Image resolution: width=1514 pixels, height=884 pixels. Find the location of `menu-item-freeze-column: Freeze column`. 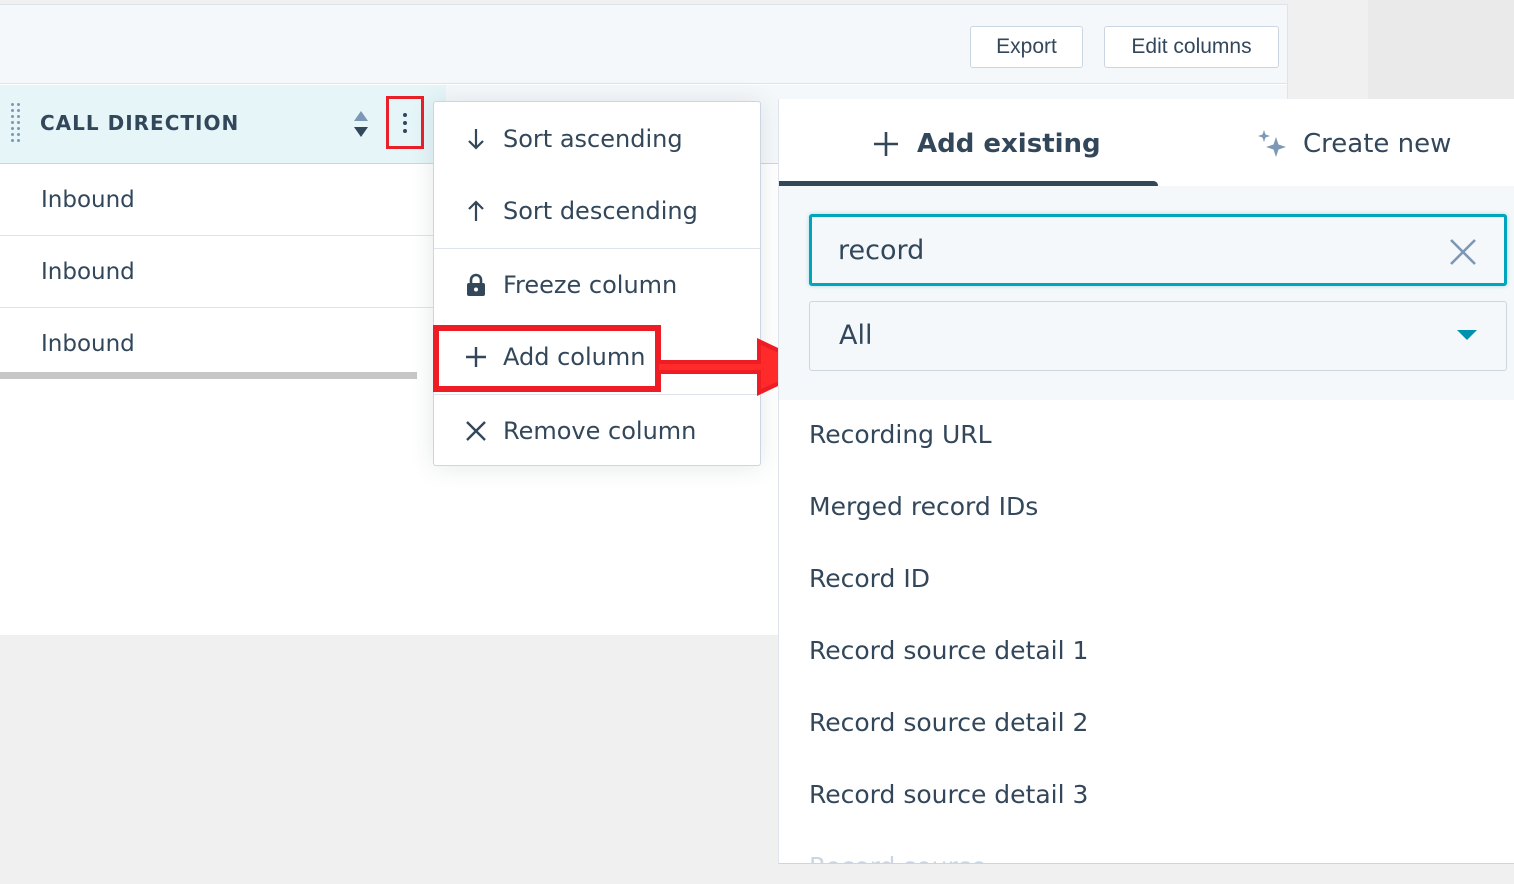

menu-item-freeze-column: Freeze column is located at coordinates (597, 285).